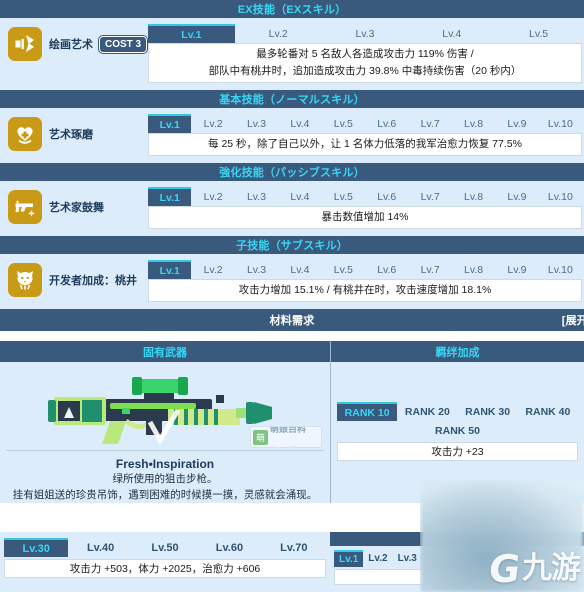  Describe the element at coordinates (256, 196) in the screenshot. I see `level-tab-passive-3: Lv.3` at that location.